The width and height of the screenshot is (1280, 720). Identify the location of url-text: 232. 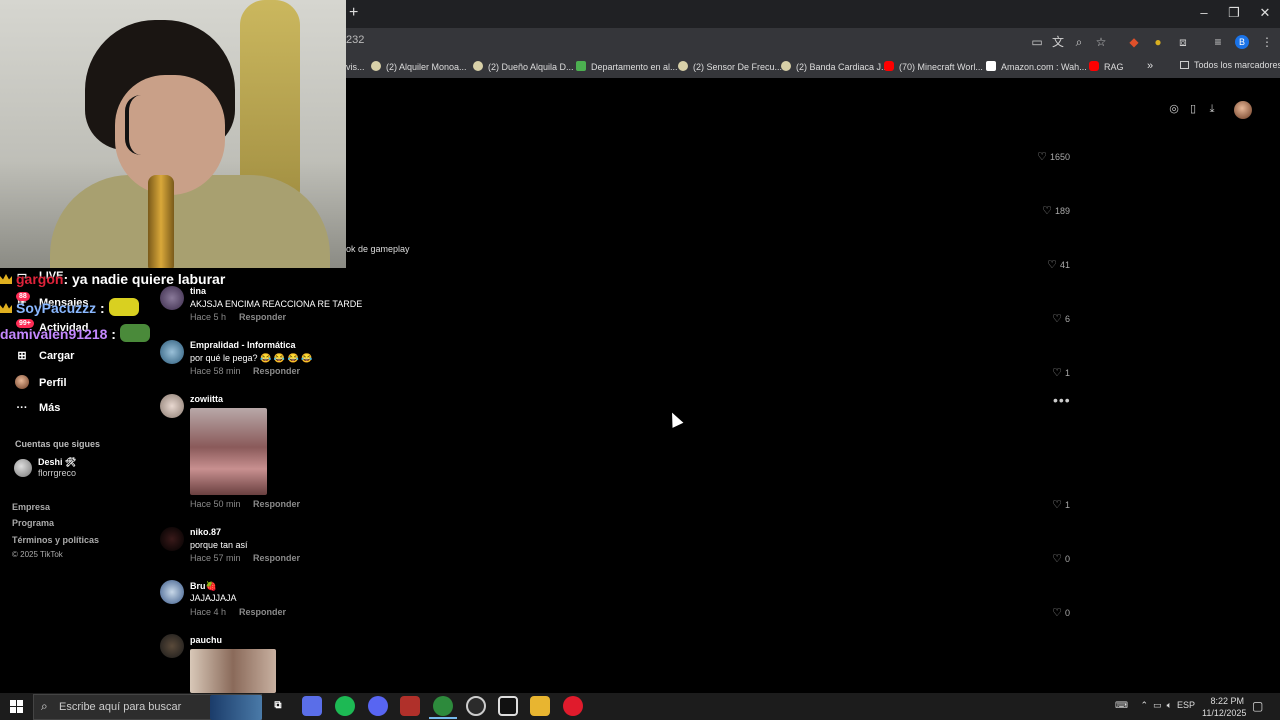
(355, 40).